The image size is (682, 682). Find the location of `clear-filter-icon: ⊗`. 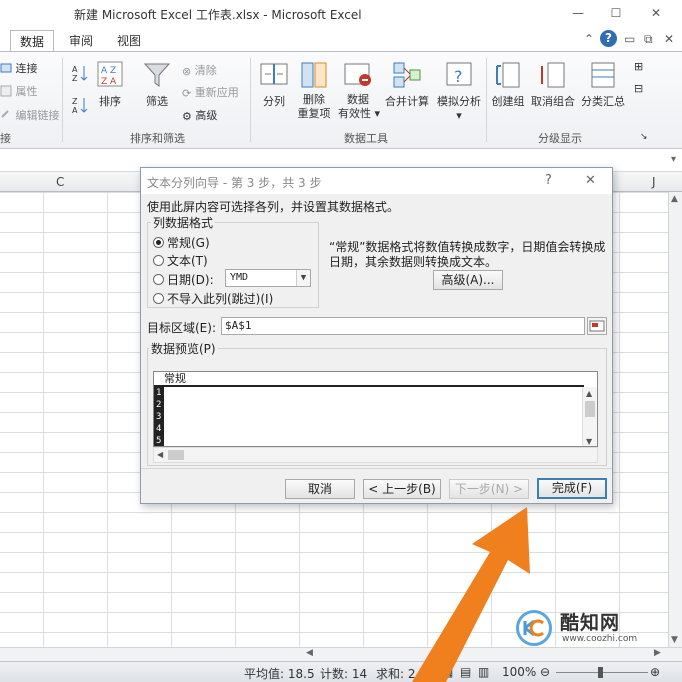

clear-filter-icon: ⊗ is located at coordinates (187, 71).